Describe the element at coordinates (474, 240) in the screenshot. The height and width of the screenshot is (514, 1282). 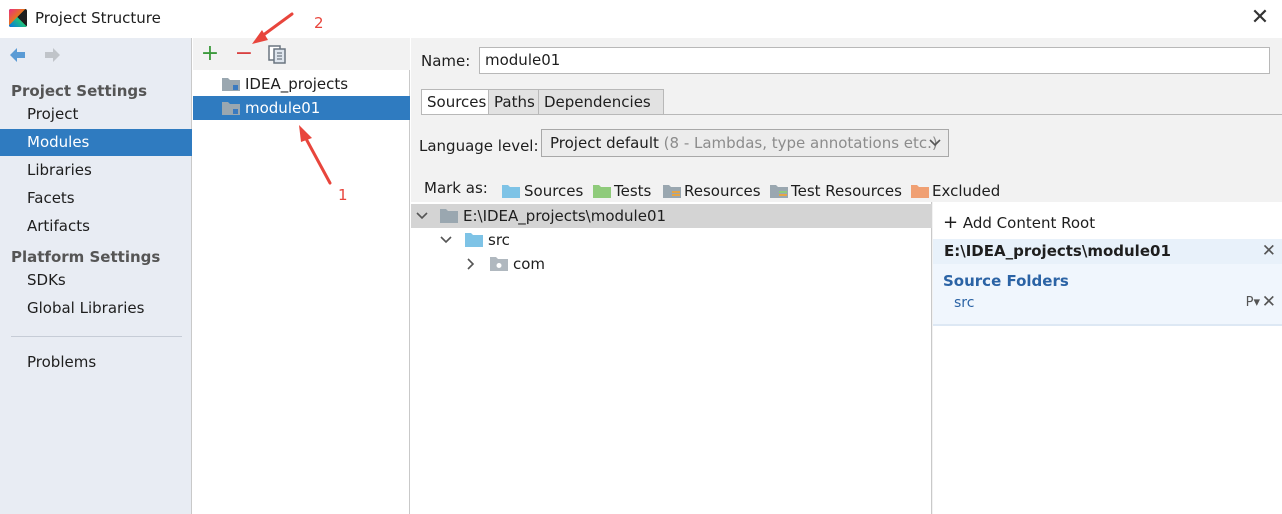
I see `source-folder-icon` at that location.